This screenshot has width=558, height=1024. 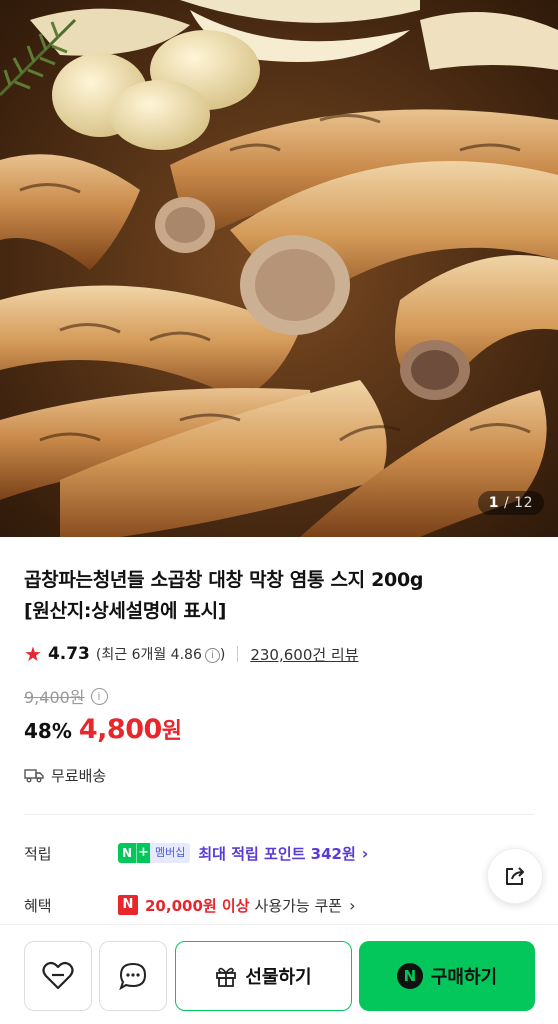 What do you see at coordinates (79, 775) in the screenshot?
I see `shipping-label: 무료배송` at bounding box center [79, 775].